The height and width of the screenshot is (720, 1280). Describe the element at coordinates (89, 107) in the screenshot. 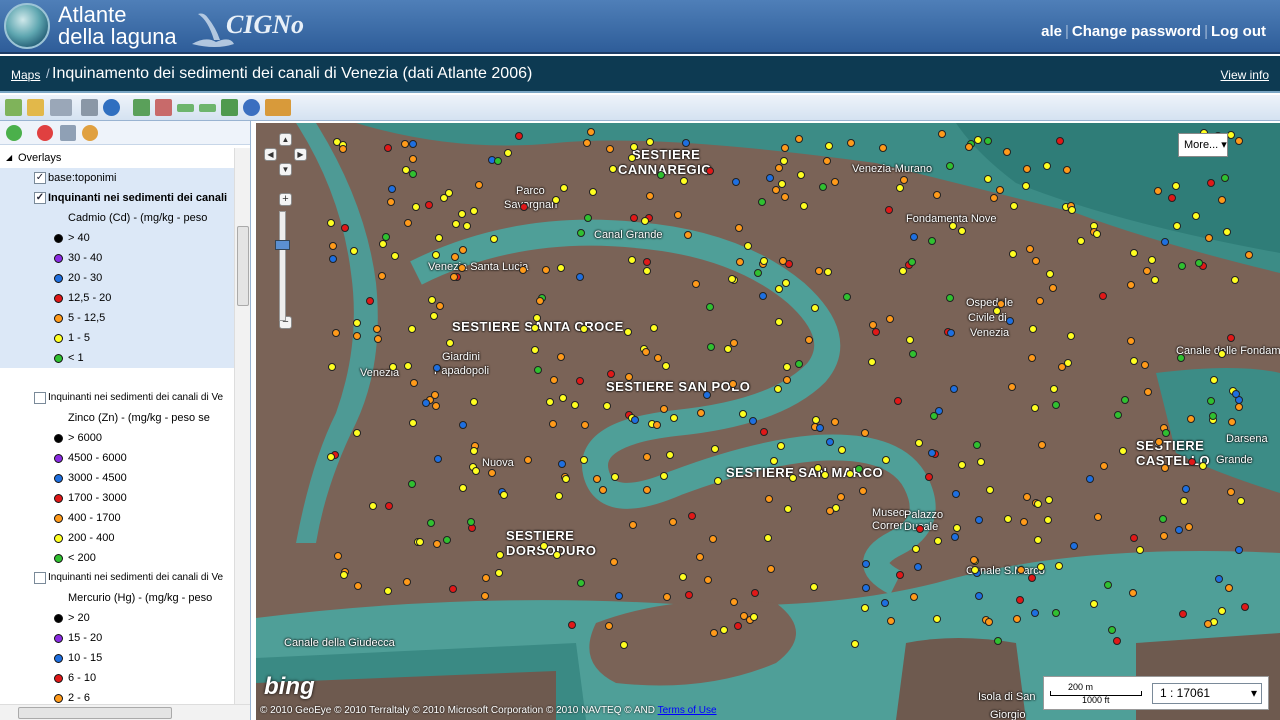

I see `print-icon` at that location.